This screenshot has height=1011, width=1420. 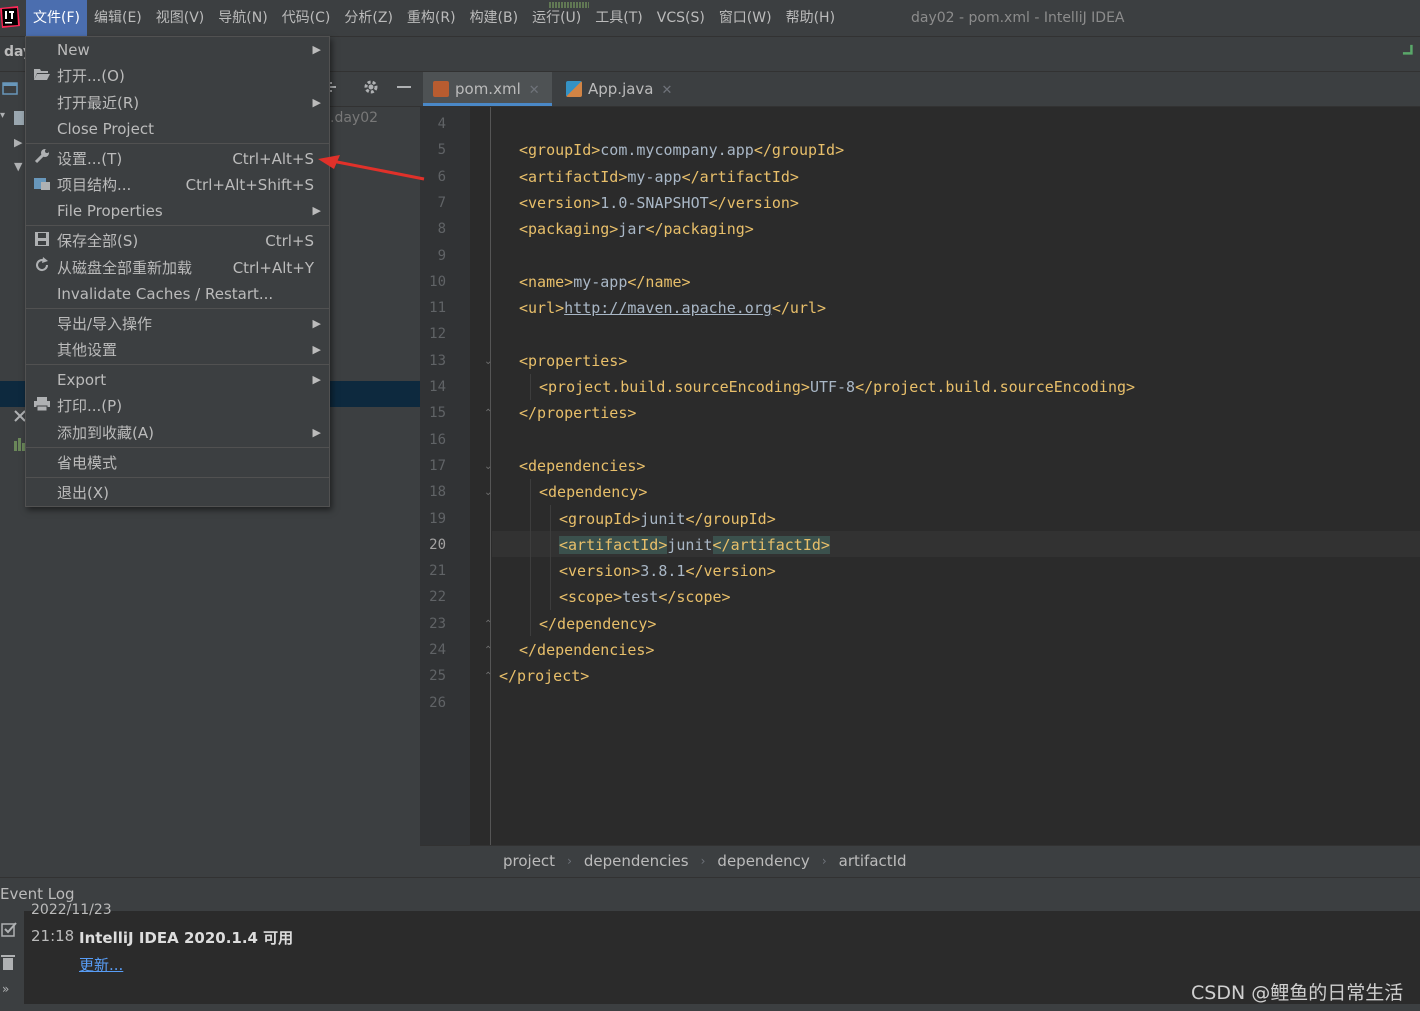 What do you see at coordinates (619, 89) in the screenshot?
I see `tab-app-java: App.java ✕` at bounding box center [619, 89].